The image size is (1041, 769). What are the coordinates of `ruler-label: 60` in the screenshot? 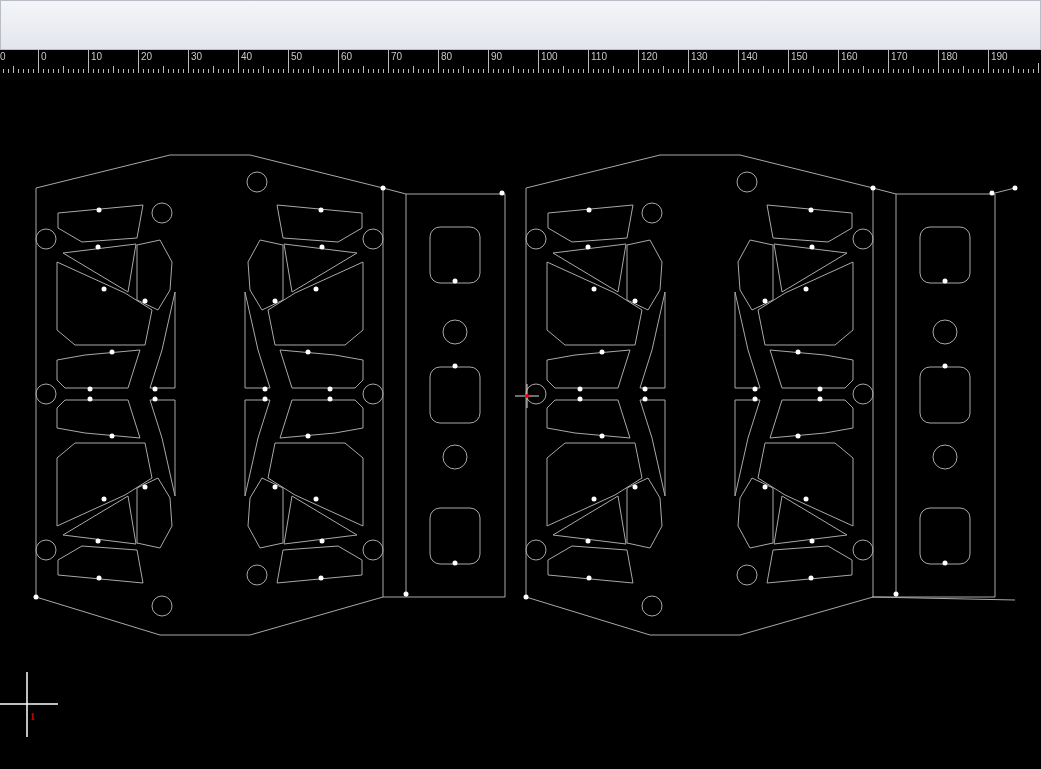 It's located at (363, 56).